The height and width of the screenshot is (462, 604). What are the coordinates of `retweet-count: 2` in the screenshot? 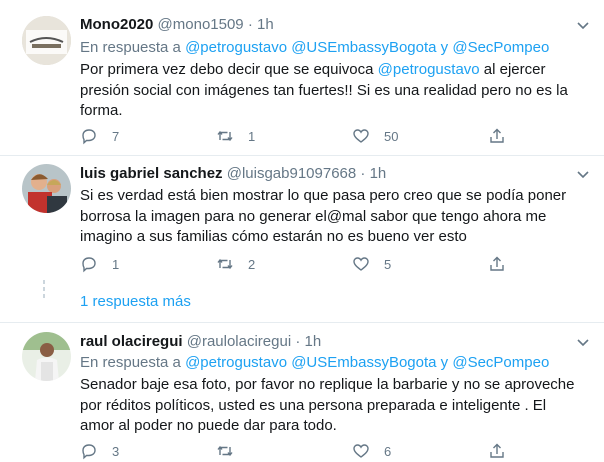 It's located at (252, 264).